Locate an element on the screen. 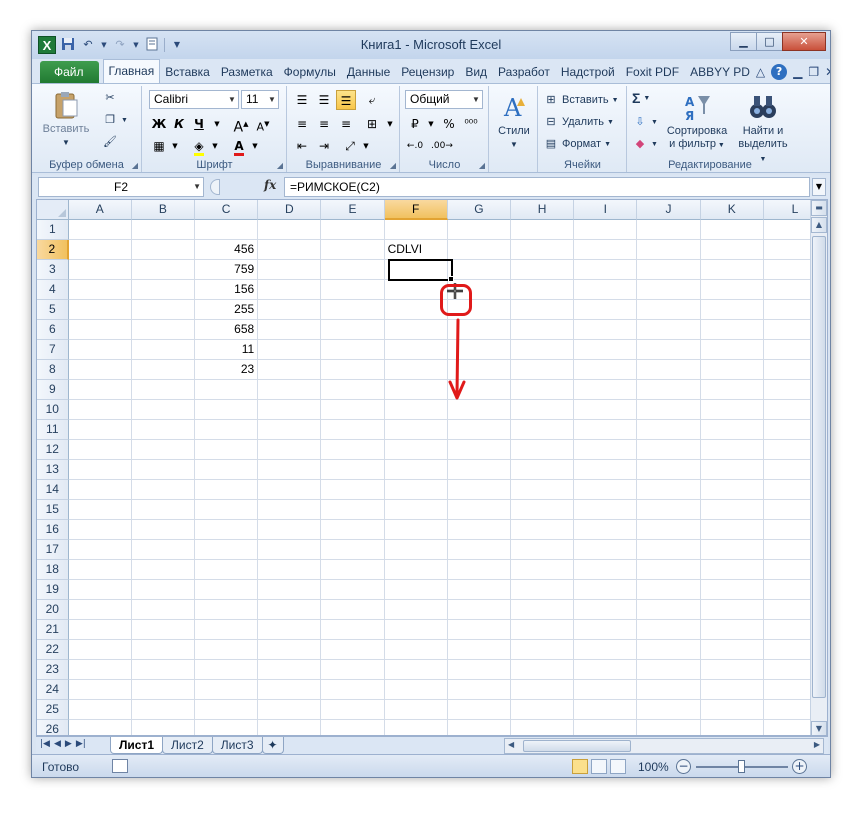 This screenshot has height=813, width=866. cell-c24 is located at coordinates (226, 690).